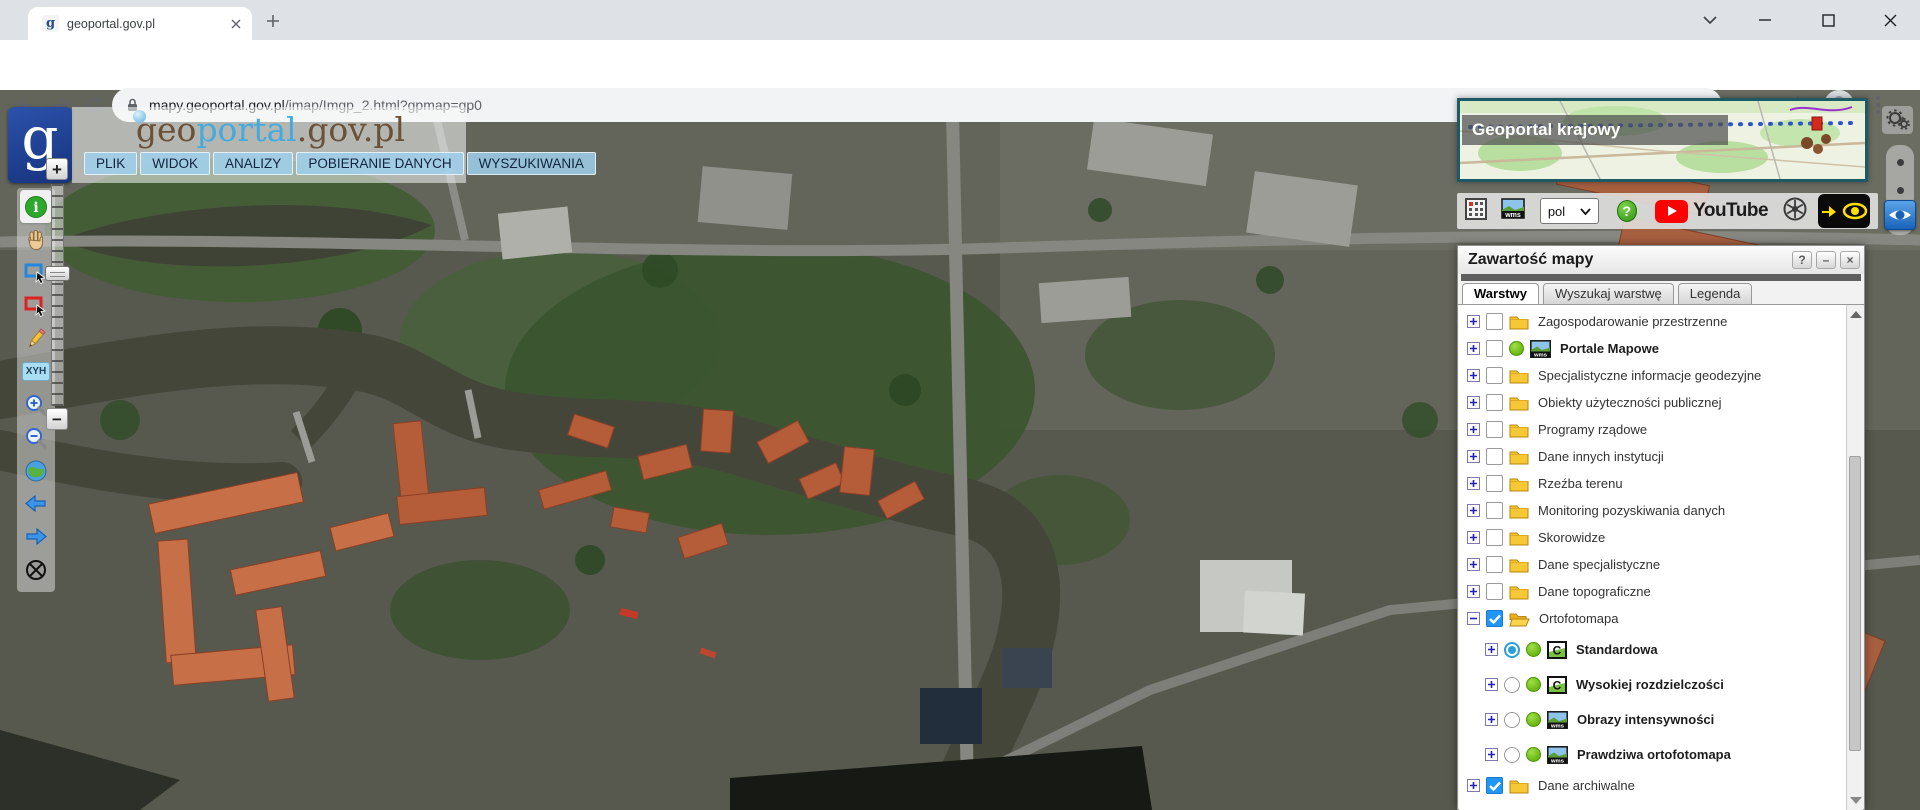  What do you see at coordinates (1571, 537) in the screenshot?
I see `layer-label: Skorowidze` at bounding box center [1571, 537].